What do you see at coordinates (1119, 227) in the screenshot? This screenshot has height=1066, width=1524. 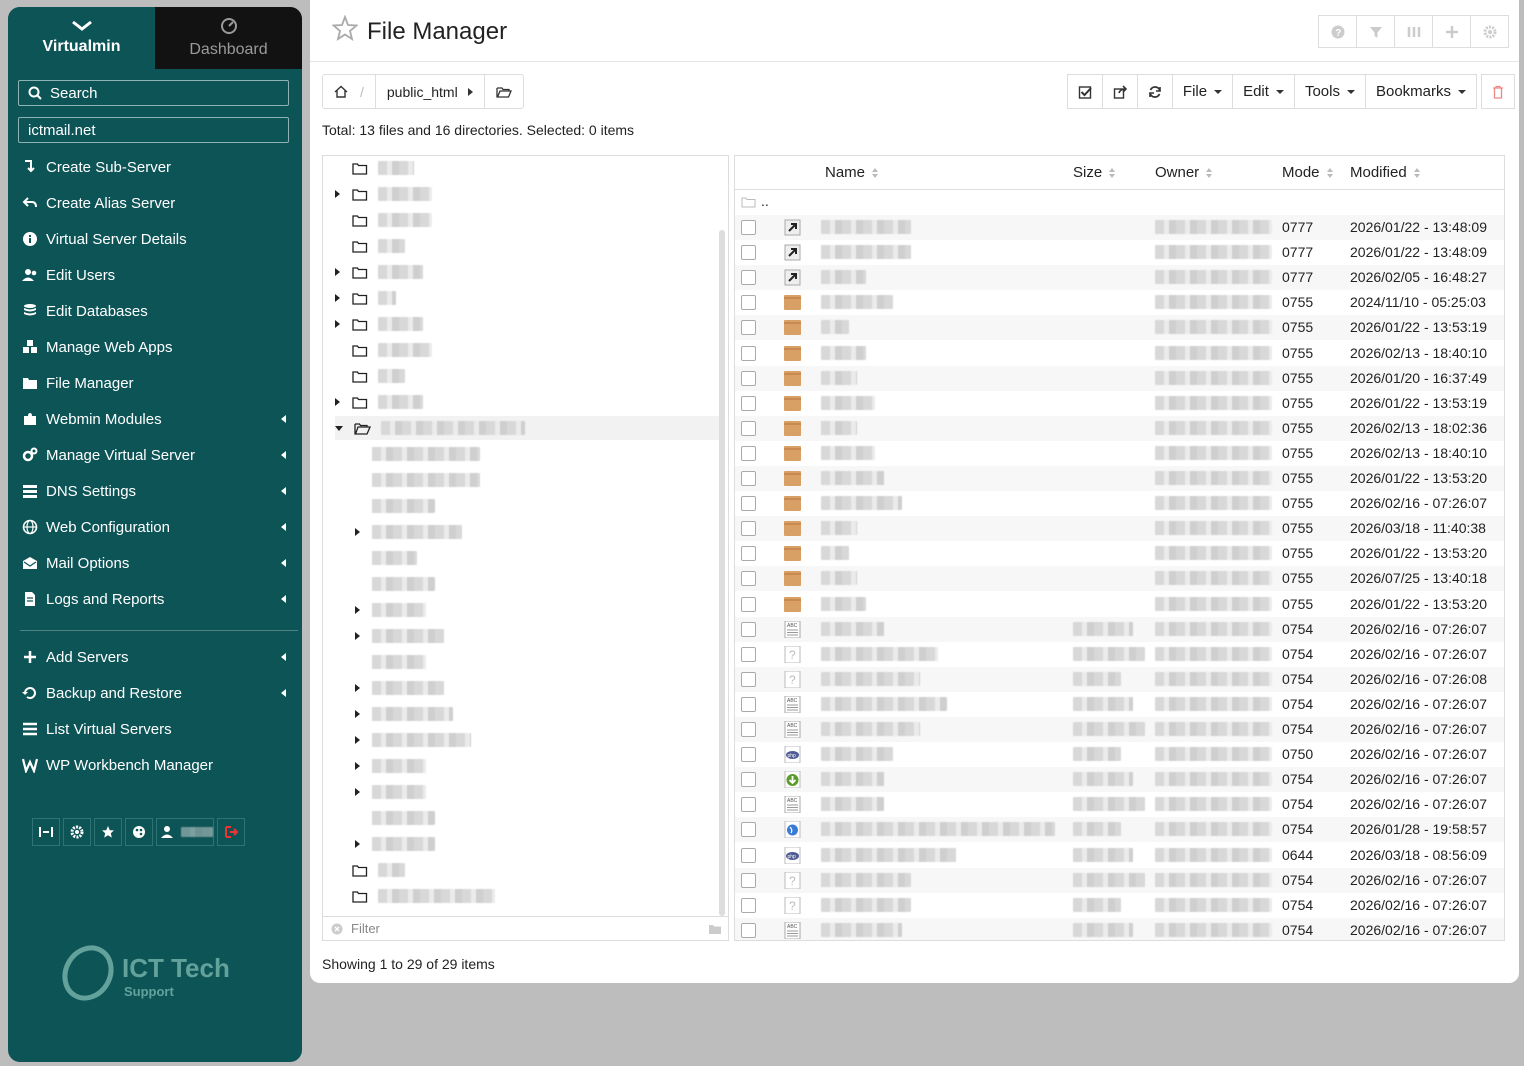 I see `table-row: 0777 2026/01/22 - 13:48:09` at bounding box center [1119, 227].